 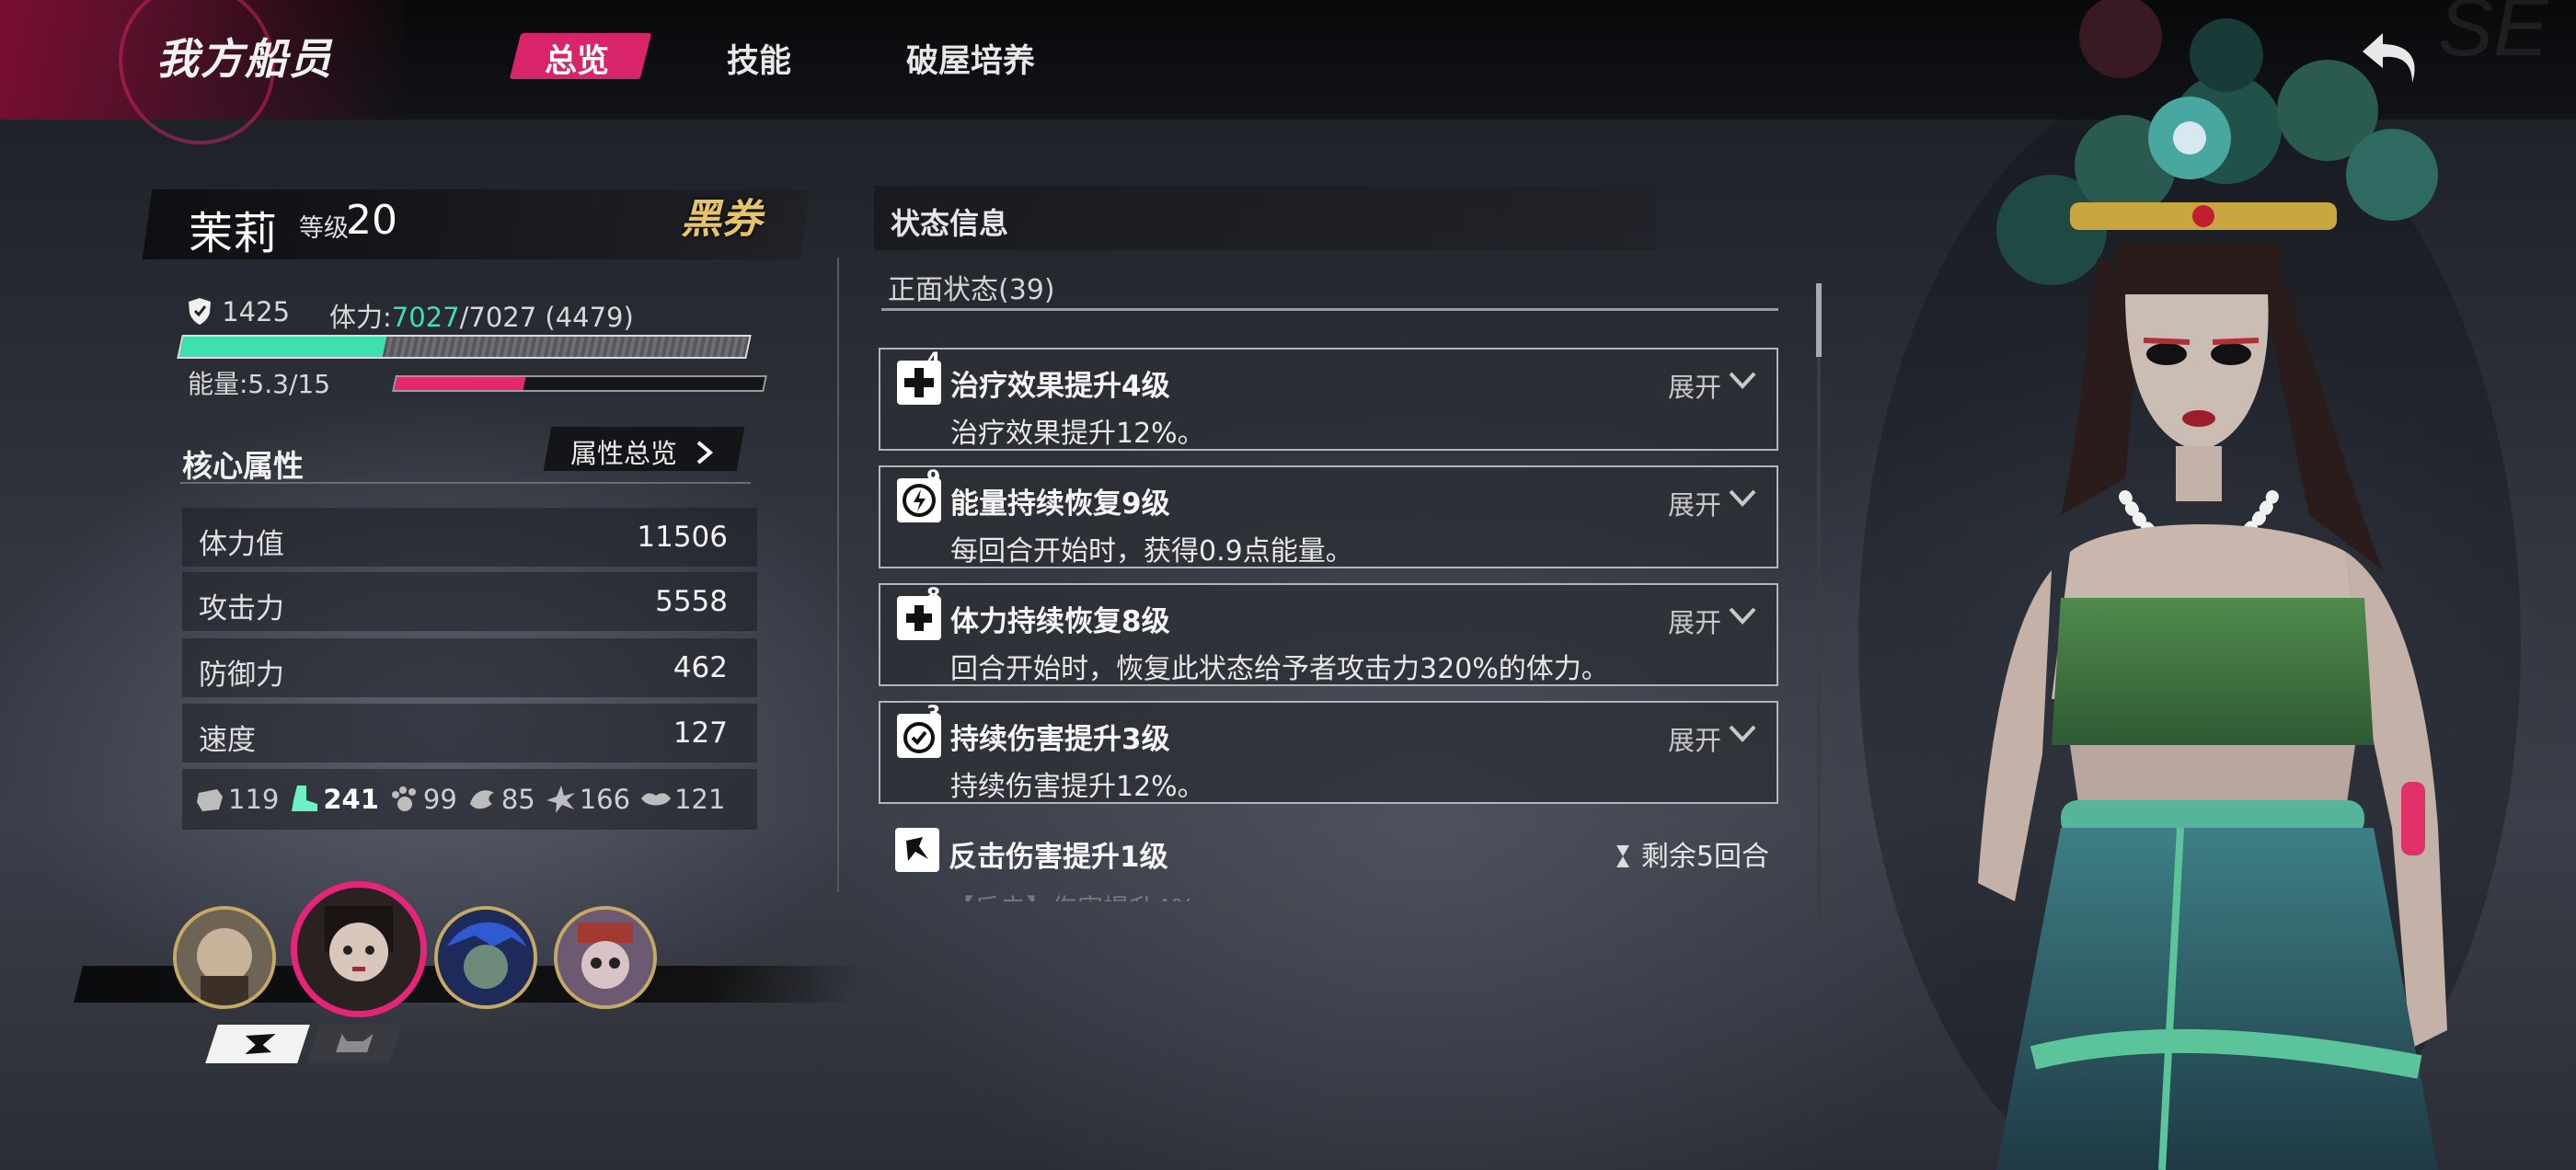 What do you see at coordinates (244, 59) in the screenshot?
I see `page-title: 我方船员` at bounding box center [244, 59].